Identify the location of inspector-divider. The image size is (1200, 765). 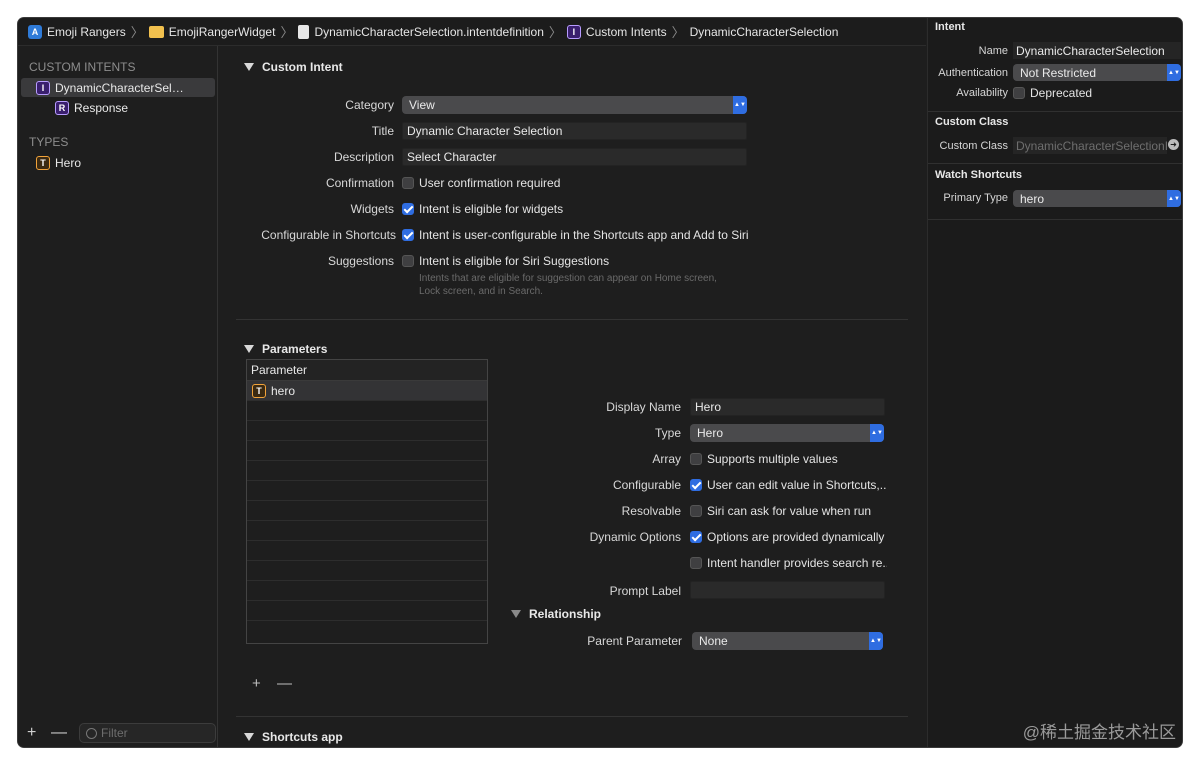
(1055, 219).